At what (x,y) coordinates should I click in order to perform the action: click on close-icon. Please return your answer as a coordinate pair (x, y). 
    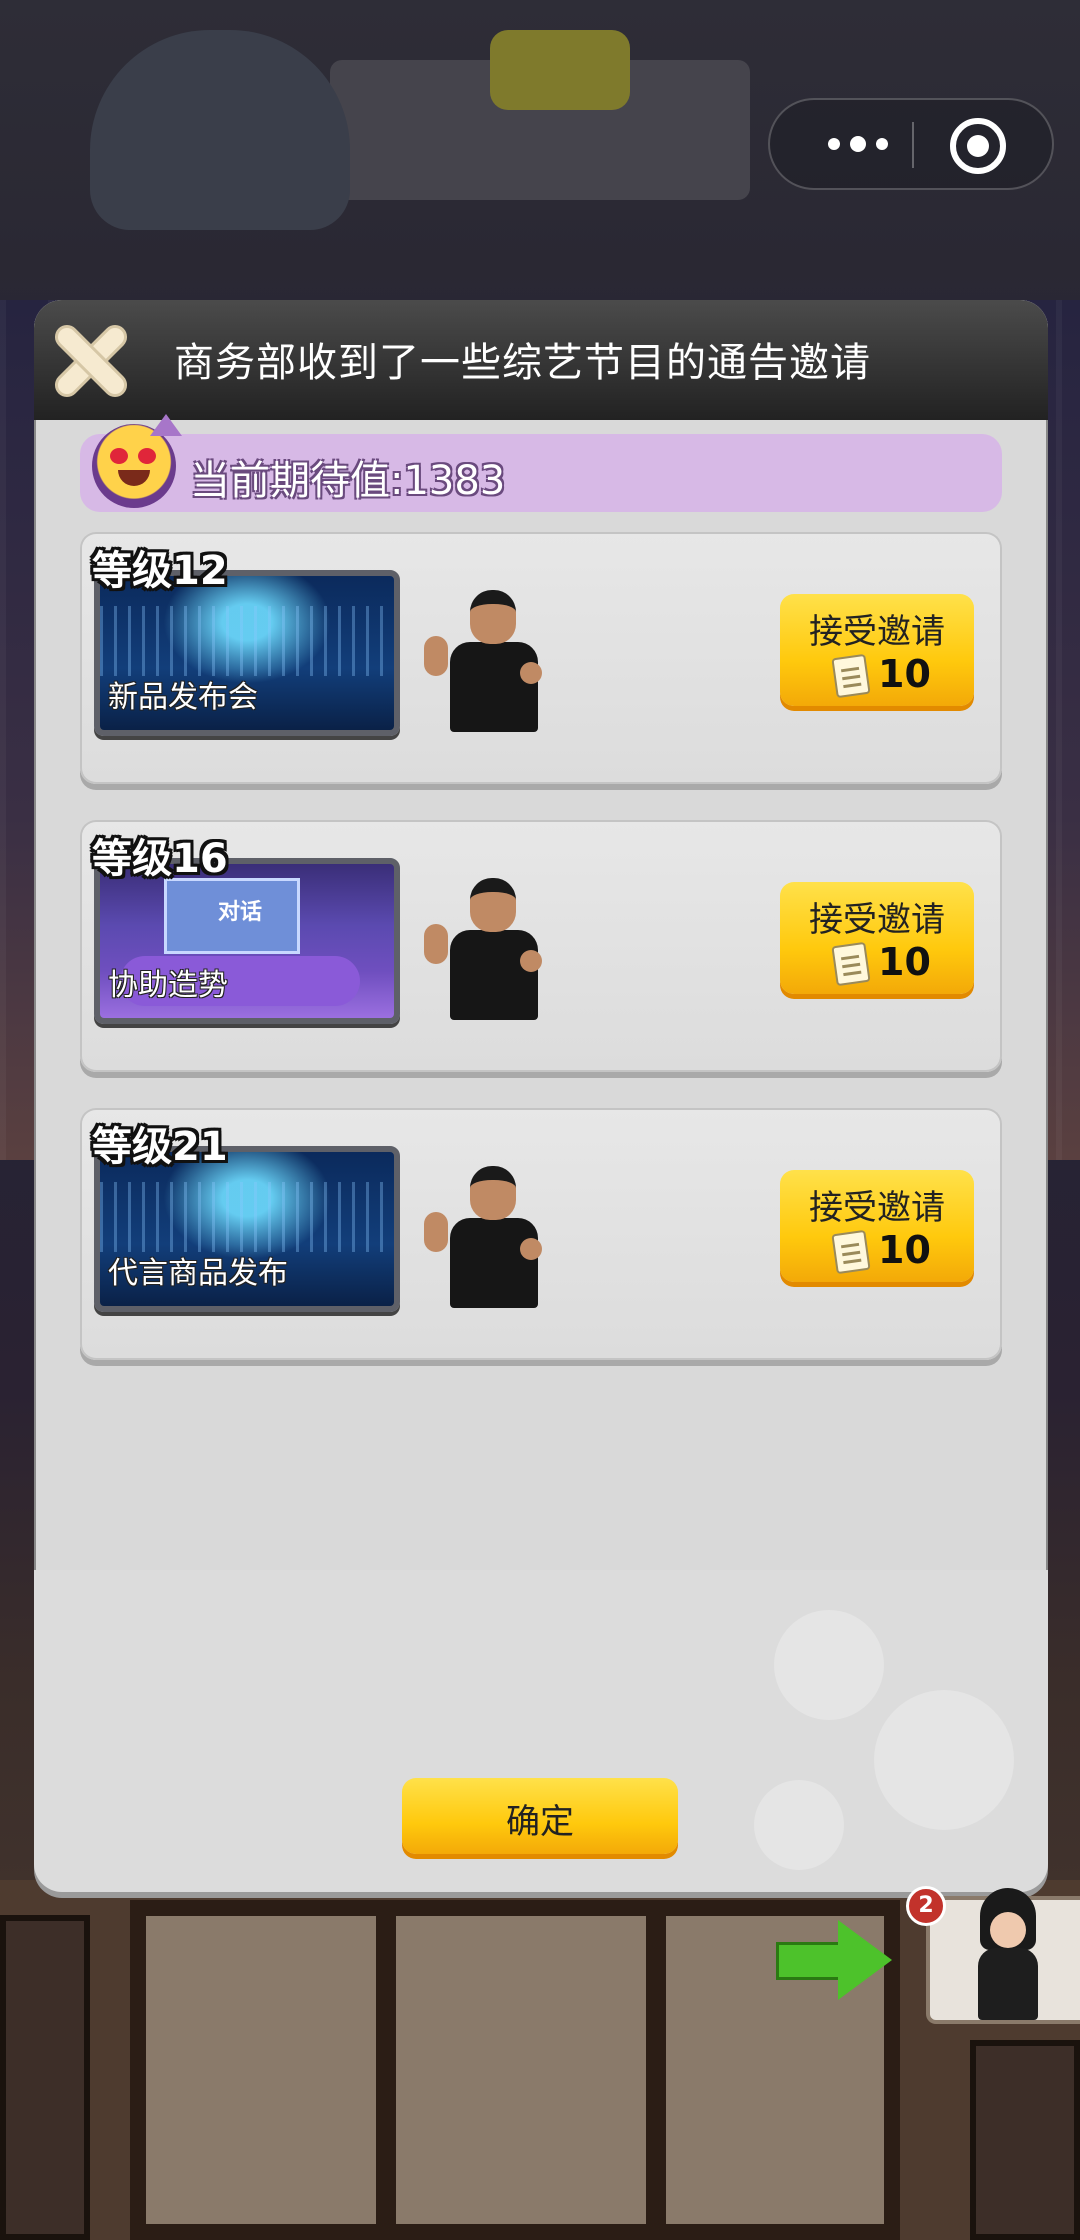
    Looking at the image, I should click on (90, 360).